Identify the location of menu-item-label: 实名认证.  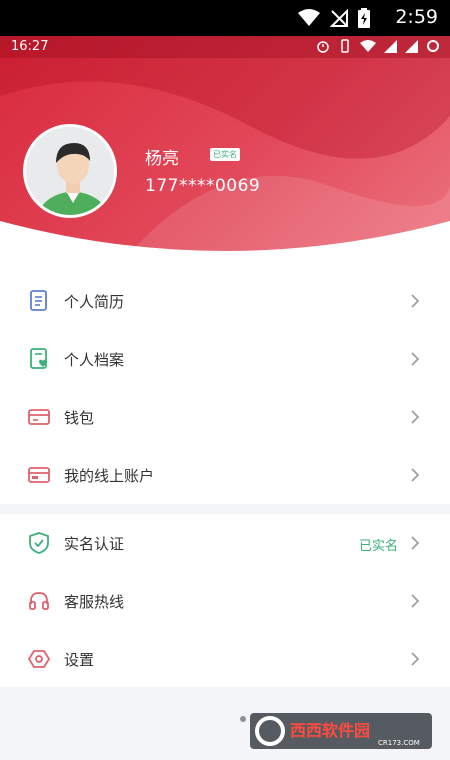
(94, 544).